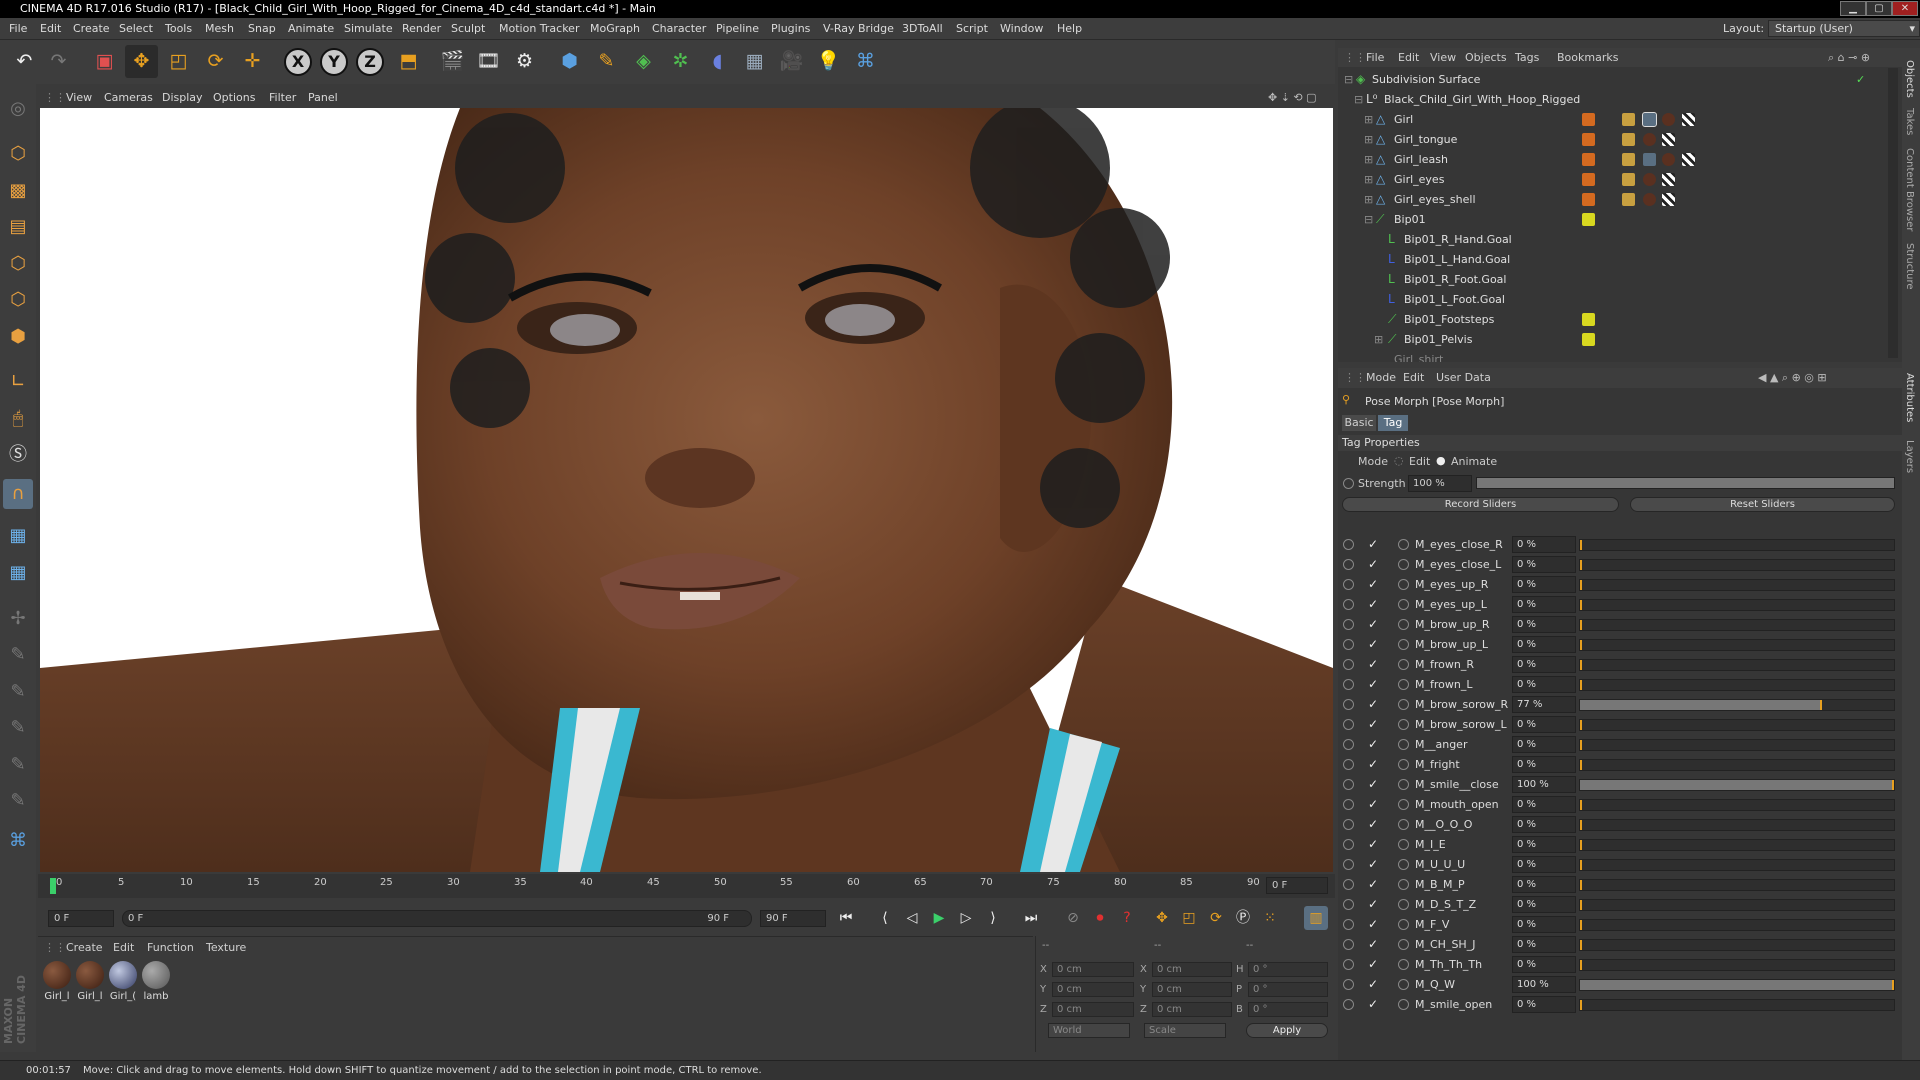 This screenshot has height=1080, width=1920. What do you see at coordinates (311, 28) in the screenshot?
I see `menu-animate: Animate` at bounding box center [311, 28].